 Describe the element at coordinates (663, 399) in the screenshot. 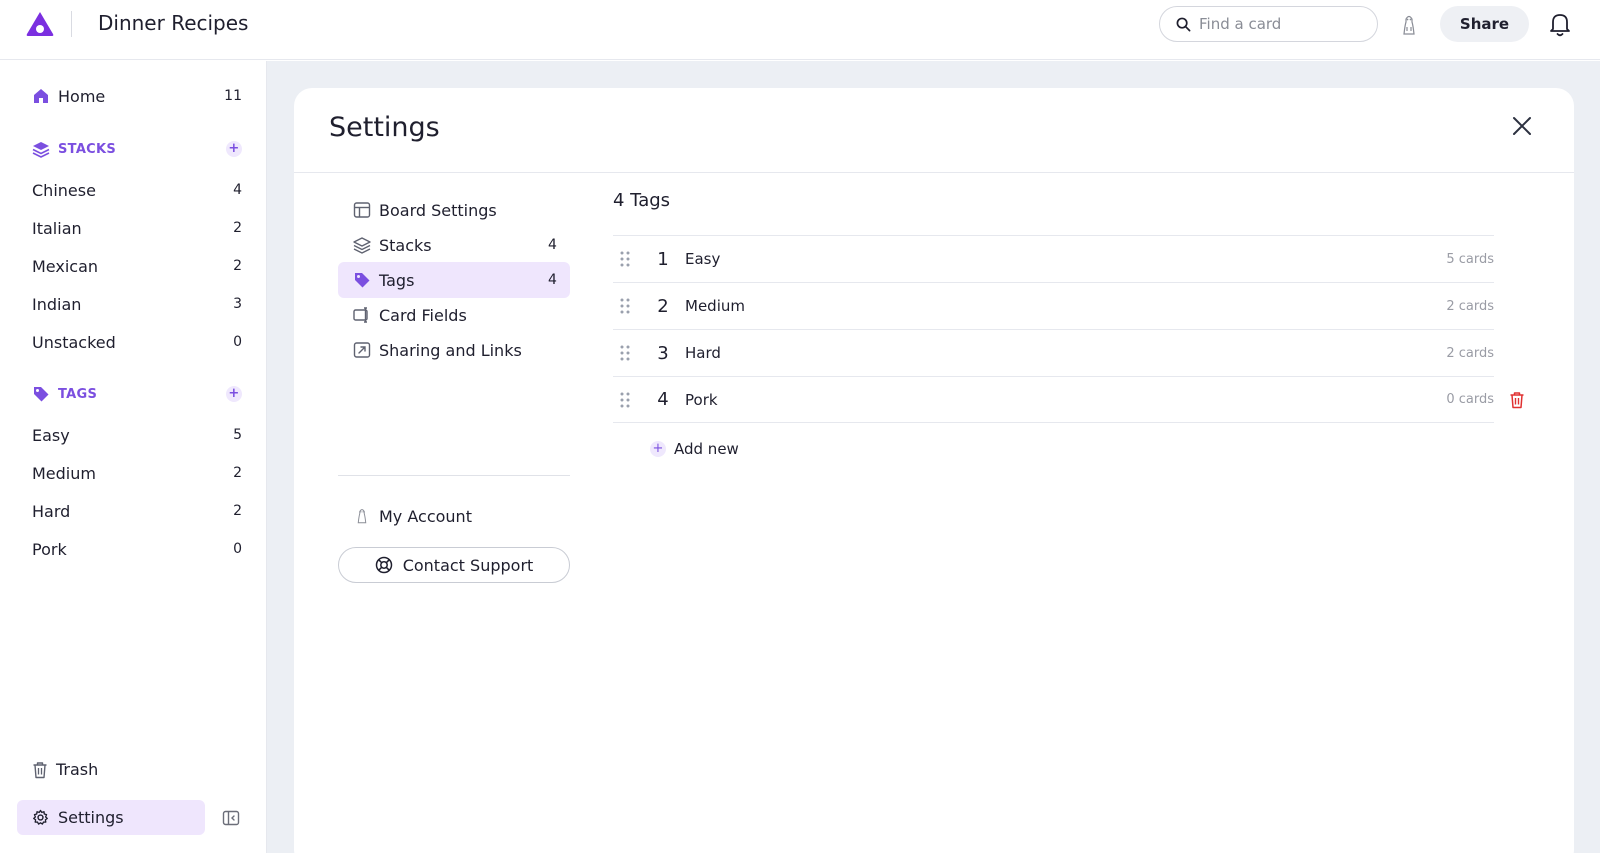

I see `tag-number: 4` at that location.